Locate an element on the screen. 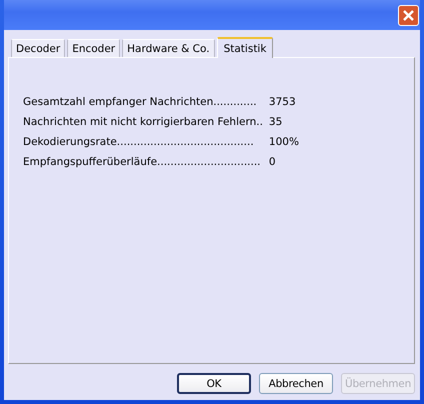 The width and height of the screenshot is (424, 404). tab: Hardware & Co. is located at coordinates (168, 48).